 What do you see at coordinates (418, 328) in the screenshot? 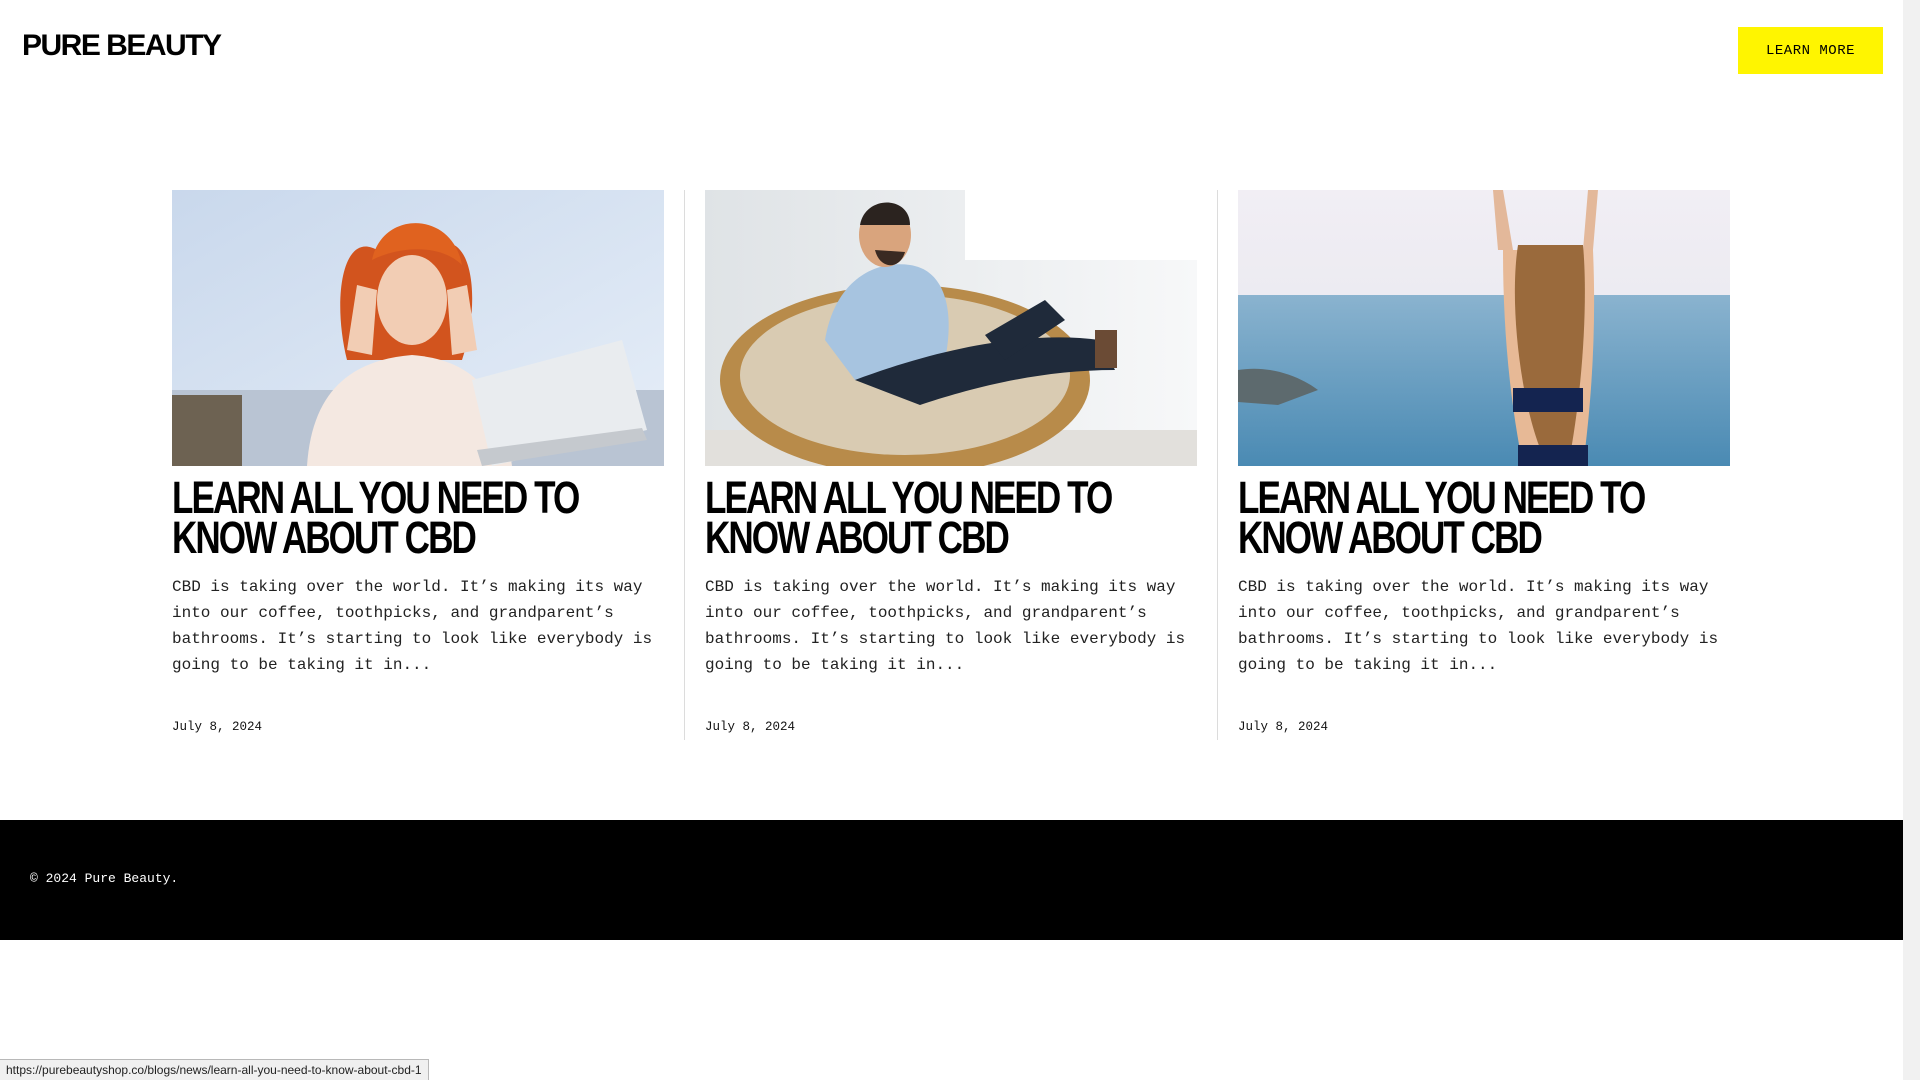
I see `article-image-woman-stressed-at-laptop` at bounding box center [418, 328].